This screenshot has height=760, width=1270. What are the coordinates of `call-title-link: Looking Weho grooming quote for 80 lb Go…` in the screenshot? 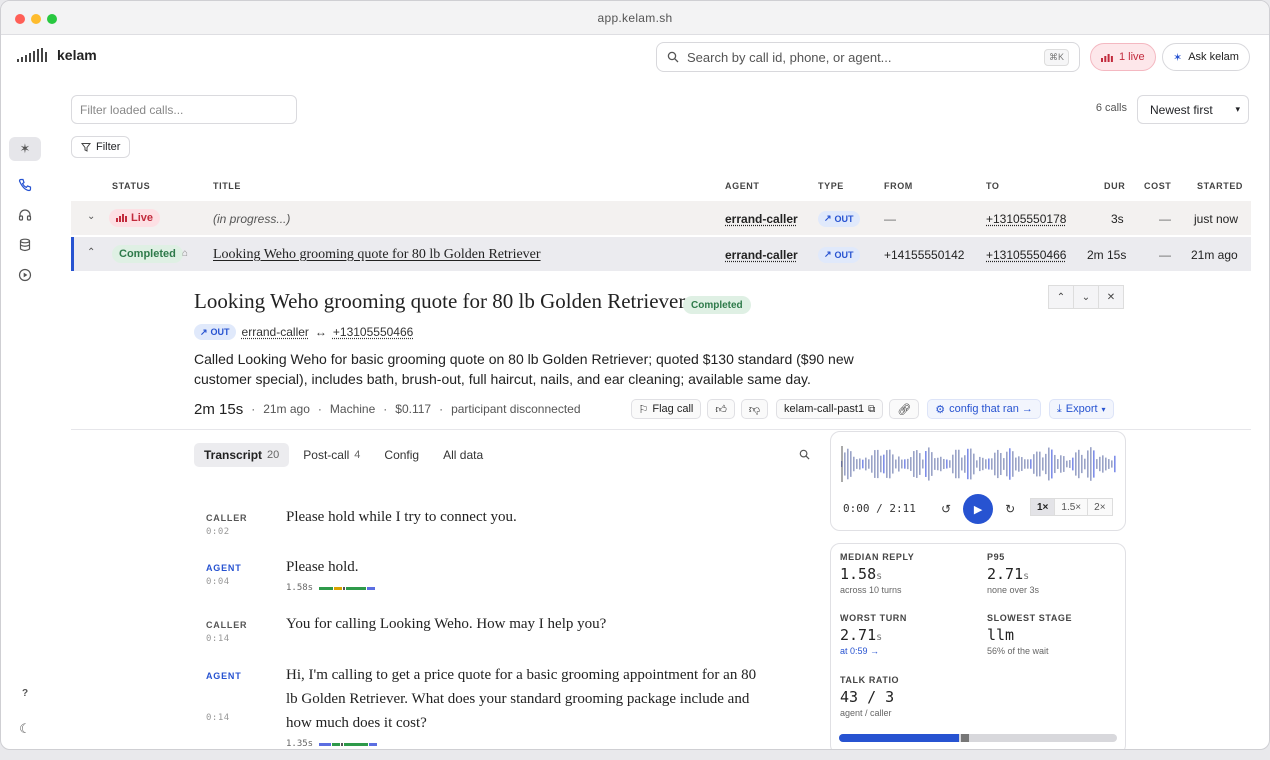 It's located at (377, 255).